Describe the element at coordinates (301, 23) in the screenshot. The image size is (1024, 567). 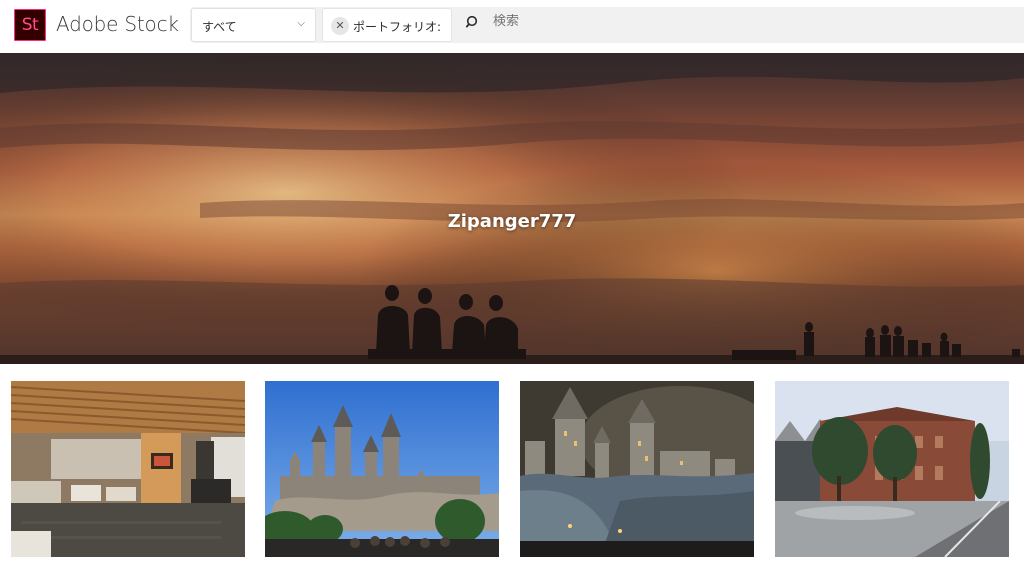
I see `chevron-down-icon: ⌵` at that location.